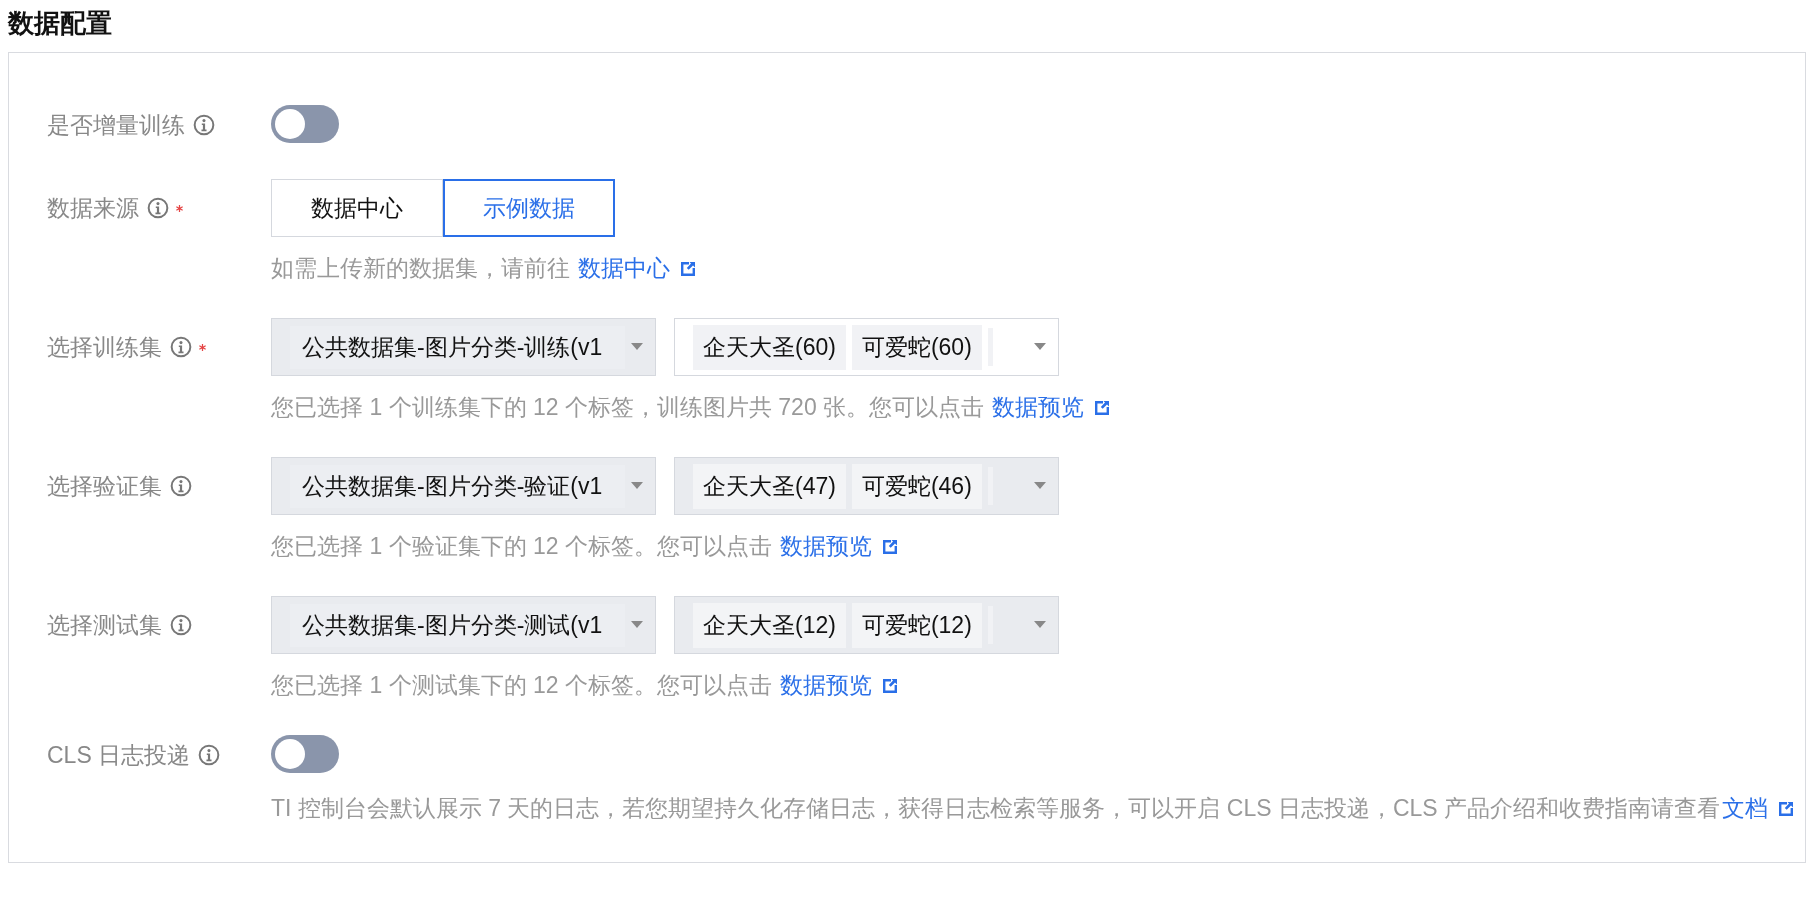  What do you see at coordinates (624, 268) in the screenshot?
I see `hint-link: 数据中心` at bounding box center [624, 268].